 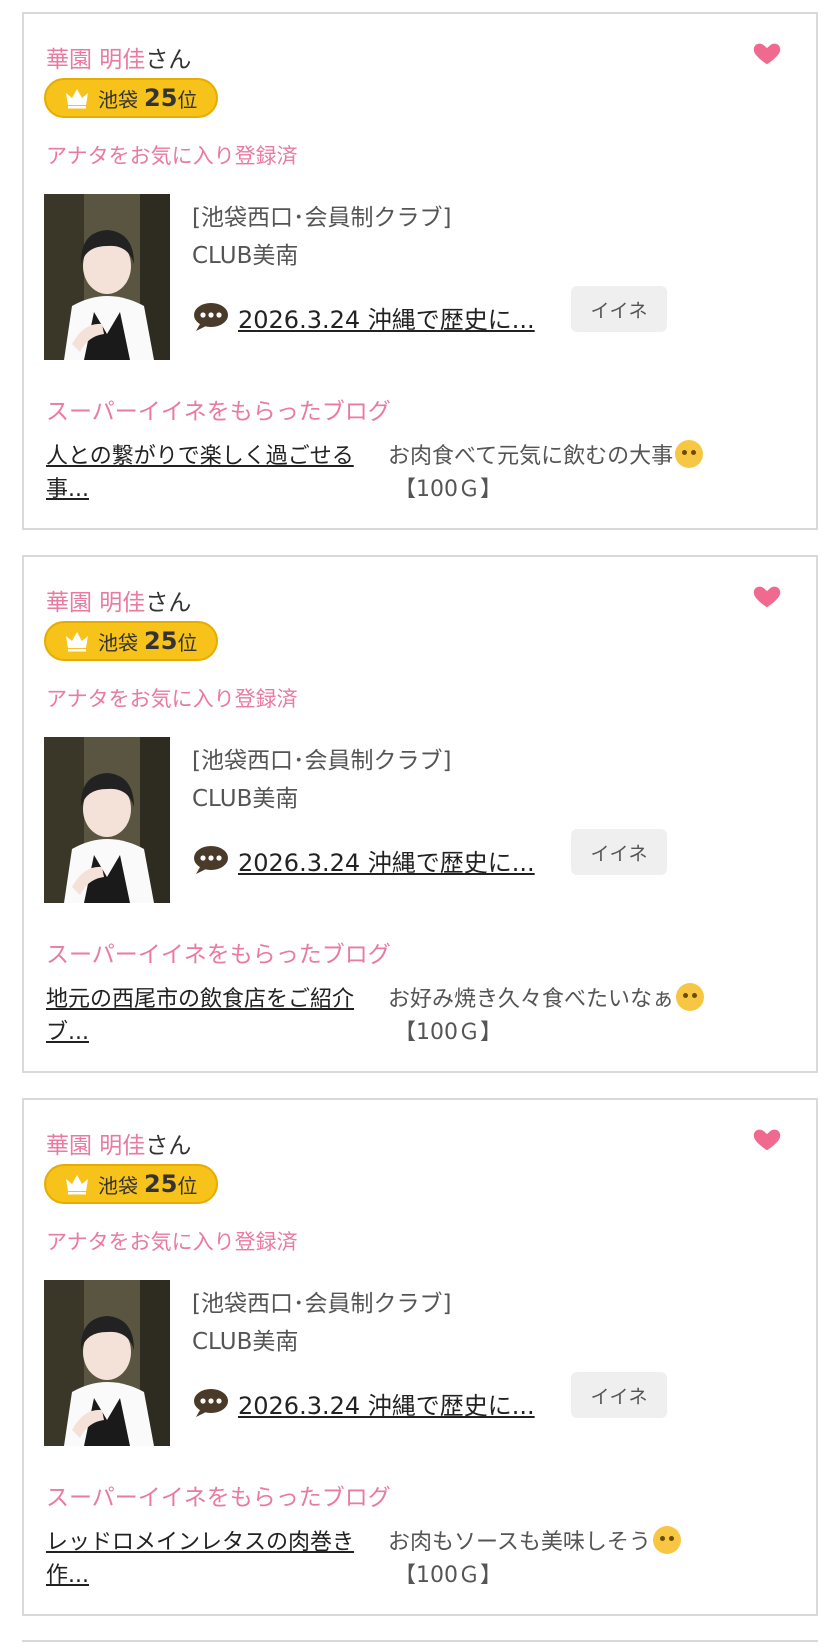 I want to click on blog-comment: お好み焼き久々食べたいなぁ 【100Ｇ】, so click(x=546, y=1016).